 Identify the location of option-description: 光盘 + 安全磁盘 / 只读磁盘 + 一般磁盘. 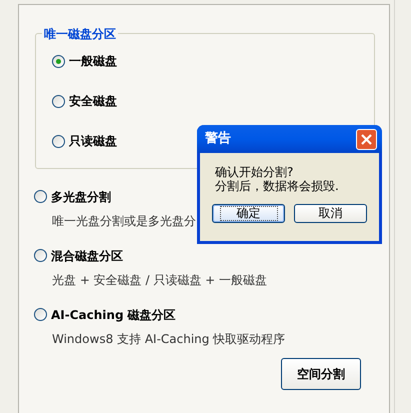
(160, 280).